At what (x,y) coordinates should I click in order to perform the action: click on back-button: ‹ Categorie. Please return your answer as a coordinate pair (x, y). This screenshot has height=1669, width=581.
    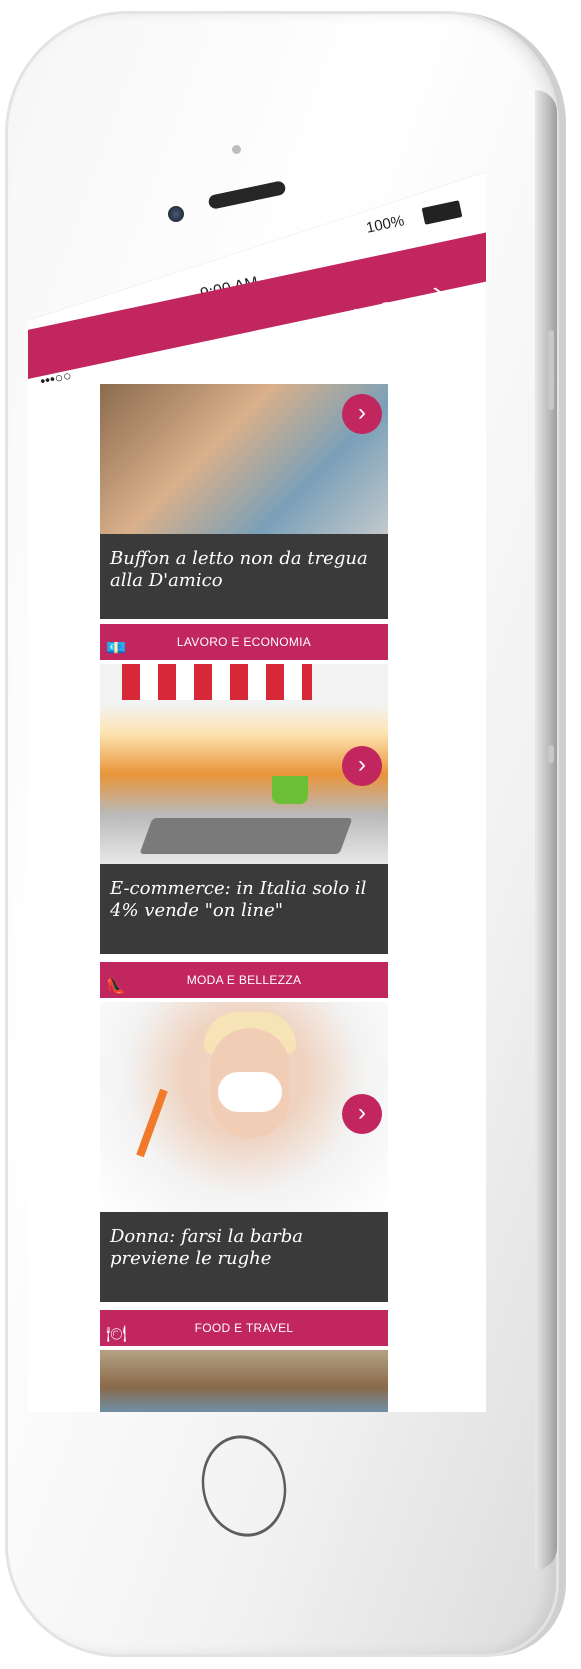
    Looking at the image, I should click on (70, 436).